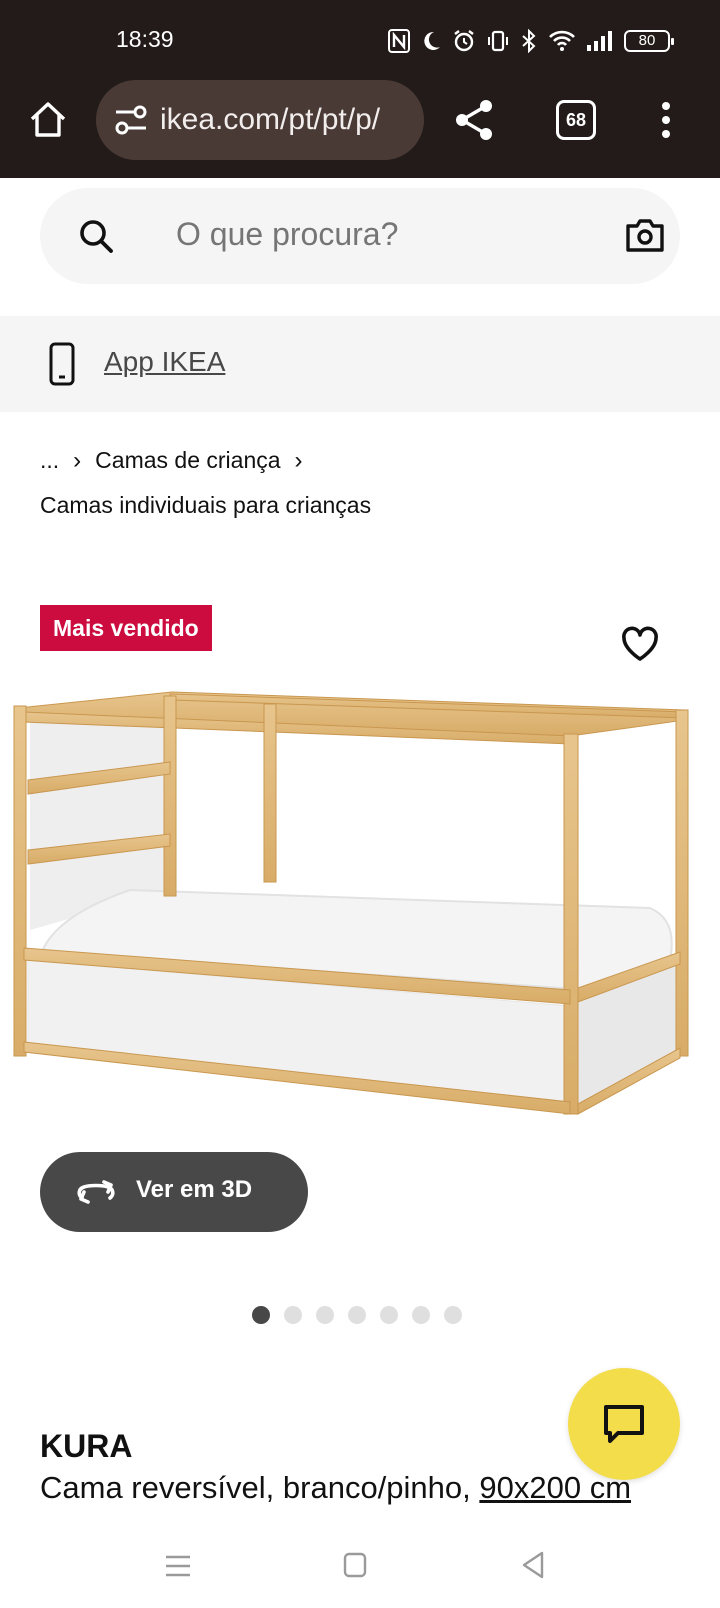  I want to click on favourite-button, so click(640, 644).